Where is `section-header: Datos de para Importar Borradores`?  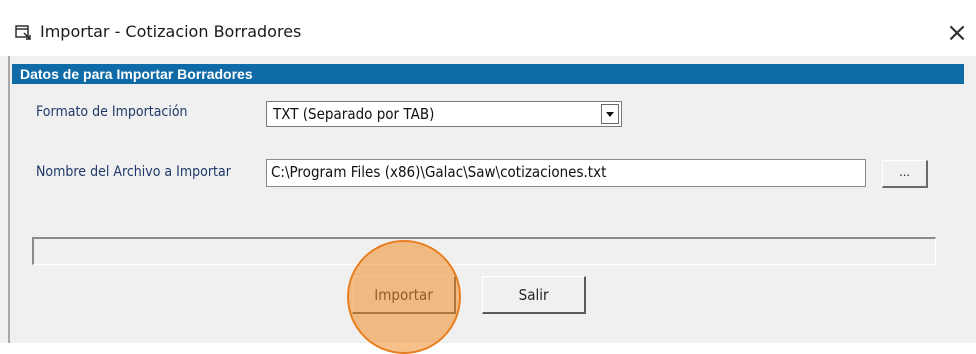 section-header: Datos de para Importar Borradores is located at coordinates (488, 74).